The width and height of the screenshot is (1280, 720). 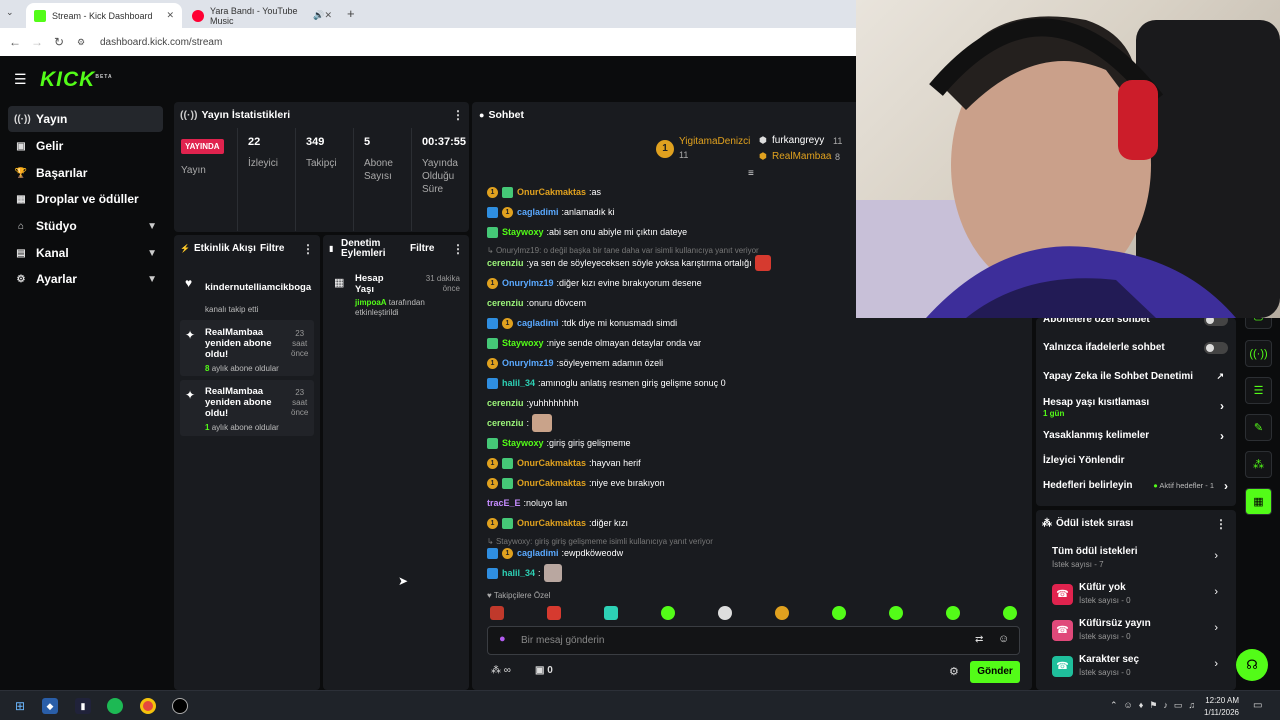 What do you see at coordinates (85, 226) in the screenshot?
I see `sidebar-item-studyo: ⌂ Stüdyo ▼` at bounding box center [85, 226].